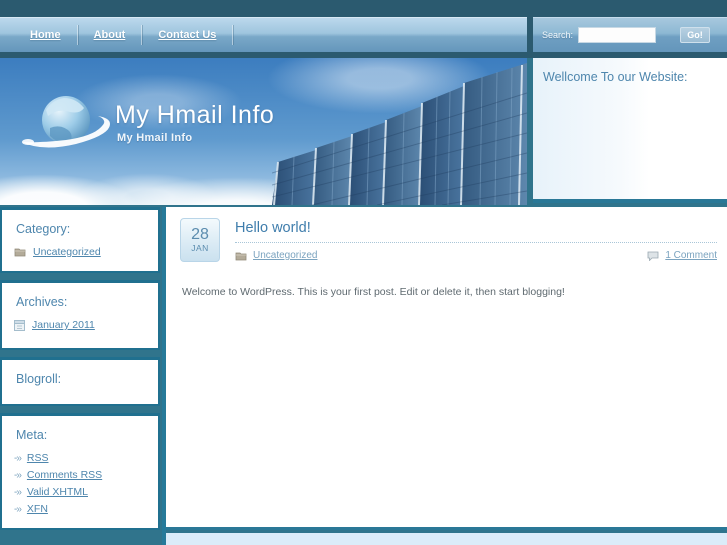 This screenshot has height=545, width=727. I want to click on meta-link-comments-rss: Comments RSS, so click(64, 475).